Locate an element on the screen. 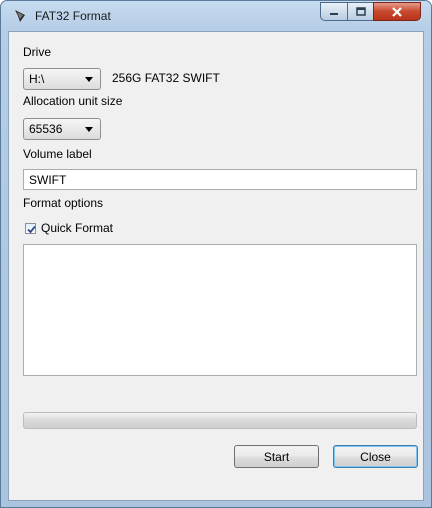  quick-format-label: Quick Format is located at coordinates (77, 228).